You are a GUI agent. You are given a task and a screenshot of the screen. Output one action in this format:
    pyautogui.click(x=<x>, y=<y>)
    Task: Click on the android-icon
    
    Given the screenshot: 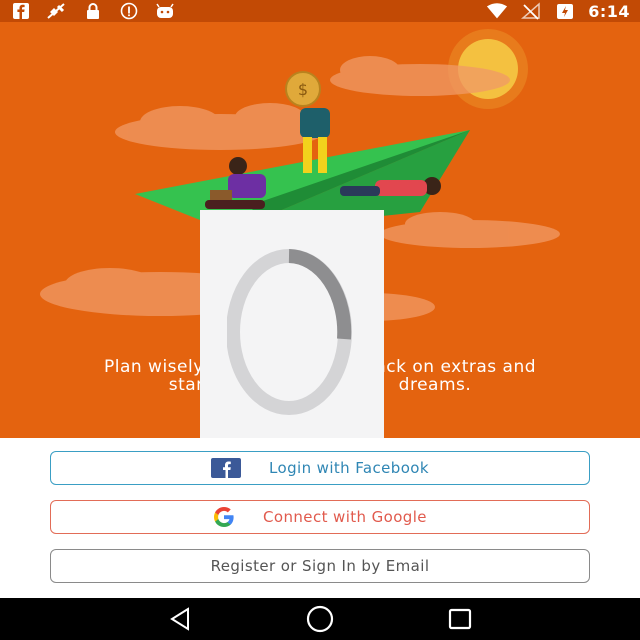 What is the action you would take?
    pyautogui.click(x=165, y=11)
    